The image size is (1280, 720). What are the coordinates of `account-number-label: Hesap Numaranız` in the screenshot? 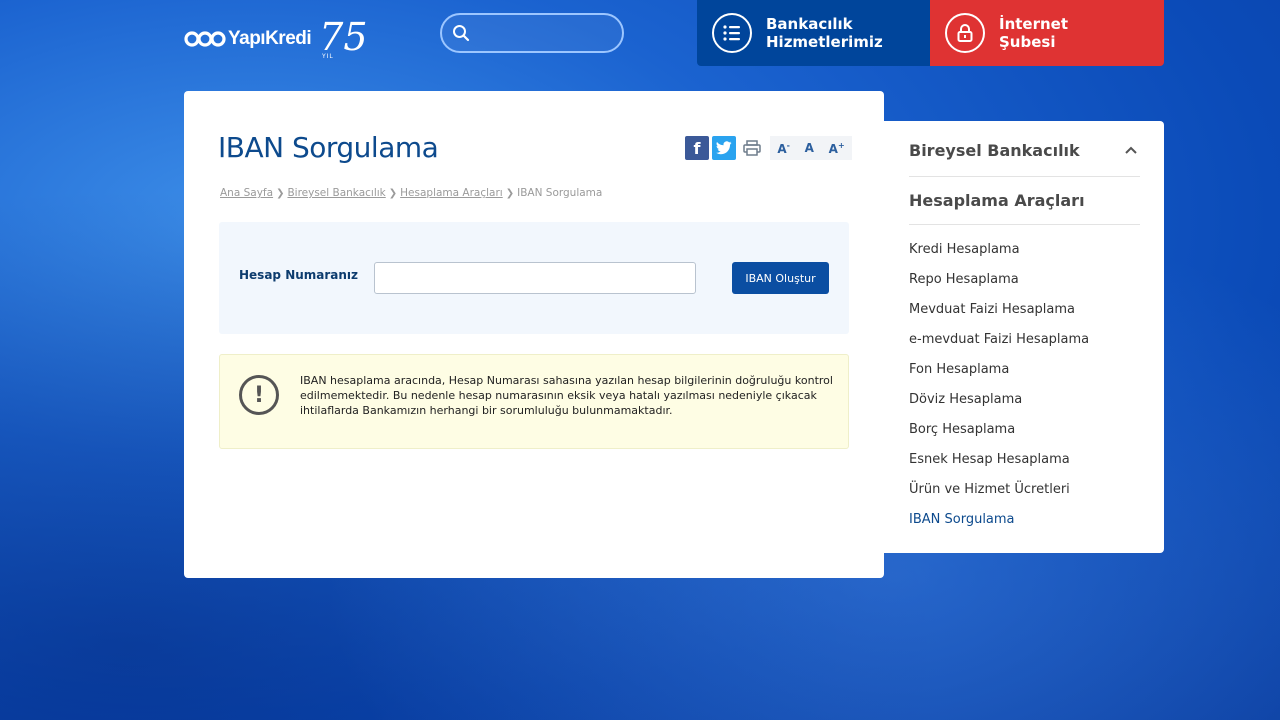 It's located at (299, 275).